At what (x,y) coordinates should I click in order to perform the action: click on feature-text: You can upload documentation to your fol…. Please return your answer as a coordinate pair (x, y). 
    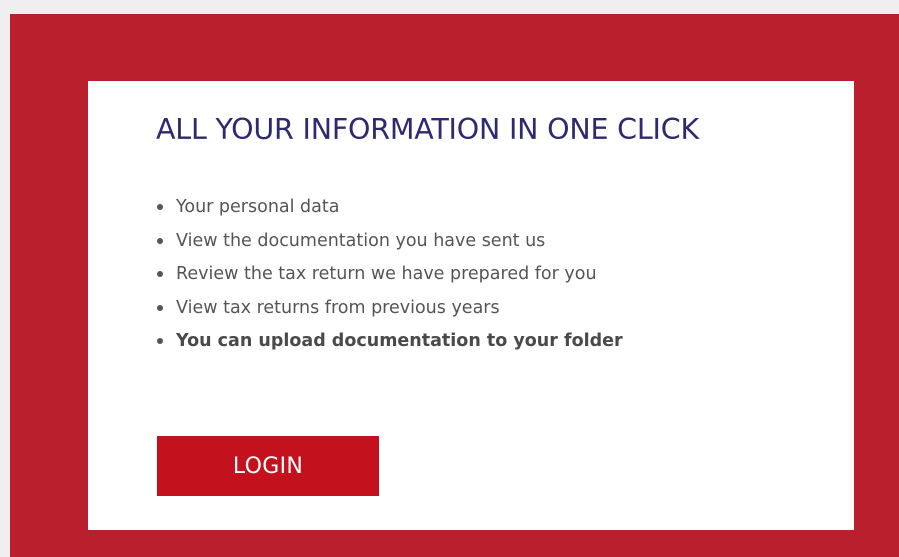
    Looking at the image, I should click on (399, 341).